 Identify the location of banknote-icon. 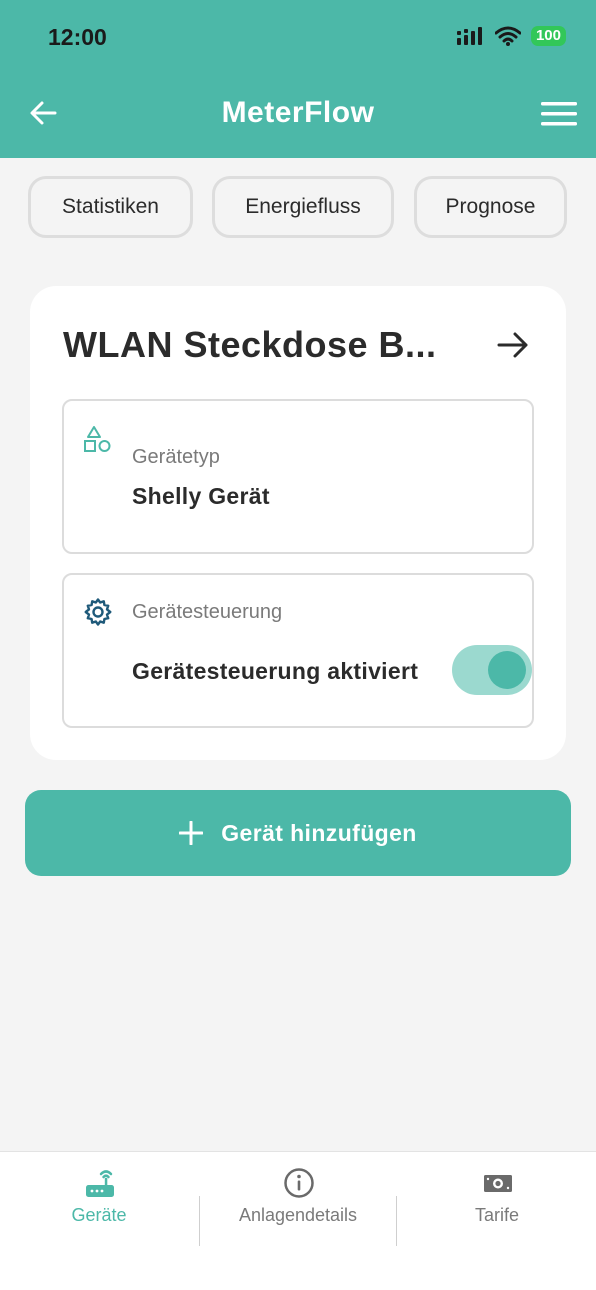
(498, 1183).